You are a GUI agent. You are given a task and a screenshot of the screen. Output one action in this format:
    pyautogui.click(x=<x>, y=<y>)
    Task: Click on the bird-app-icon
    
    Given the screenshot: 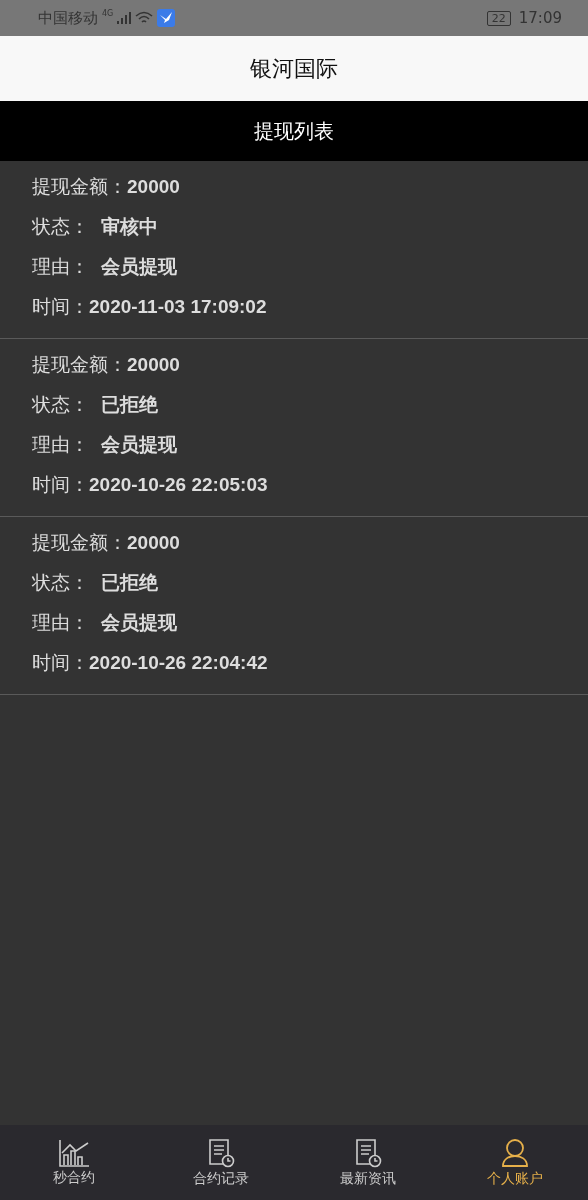 What is the action you would take?
    pyautogui.click(x=166, y=18)
    